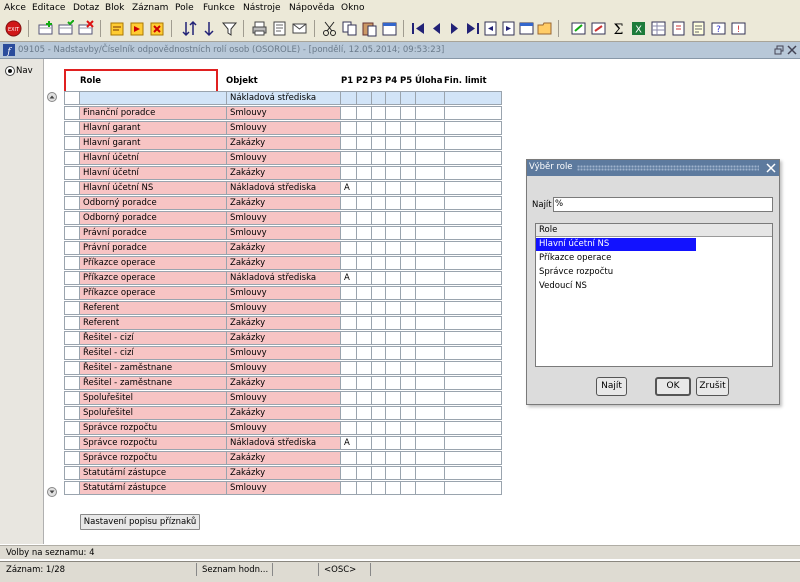 The image size is (800, 582). Describe the element at coordinates (658, 28) in the screenshot. I see `sheet-icon` at that location.